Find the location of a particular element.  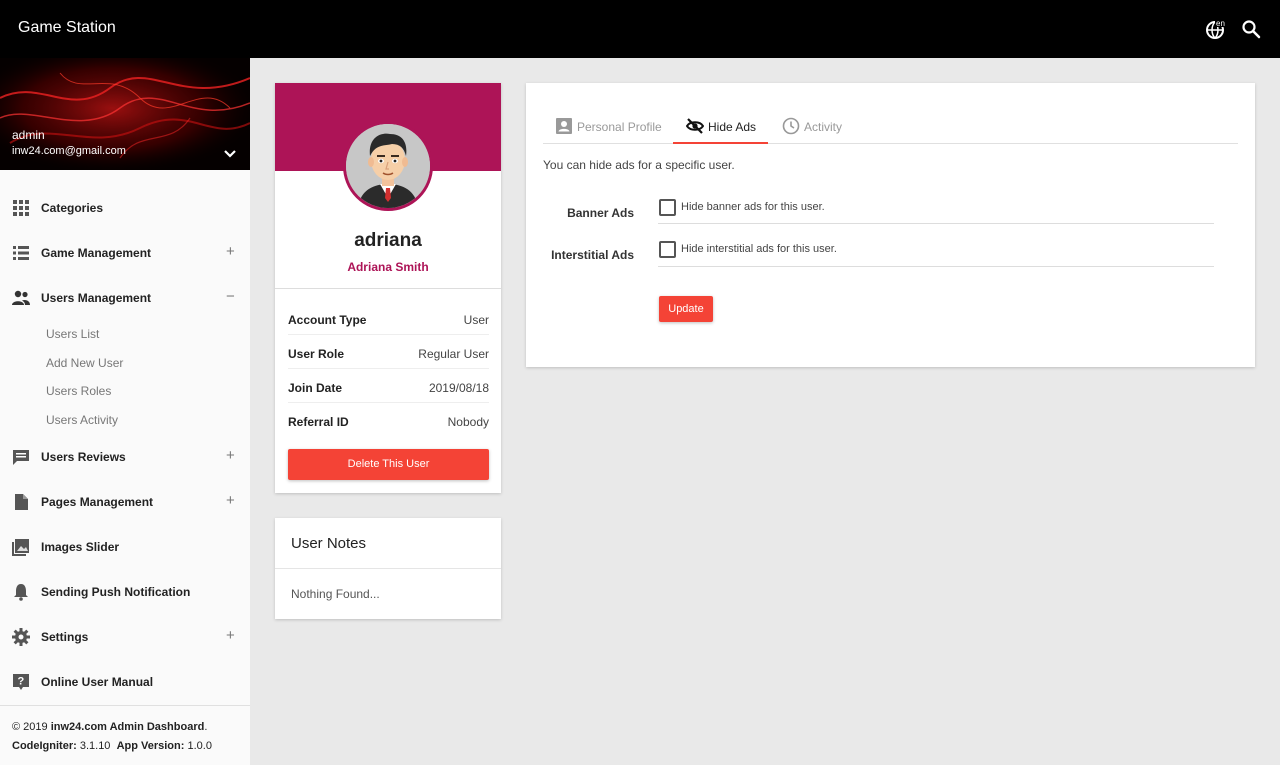

eye-off-icon is located at coordinates (695, 126).